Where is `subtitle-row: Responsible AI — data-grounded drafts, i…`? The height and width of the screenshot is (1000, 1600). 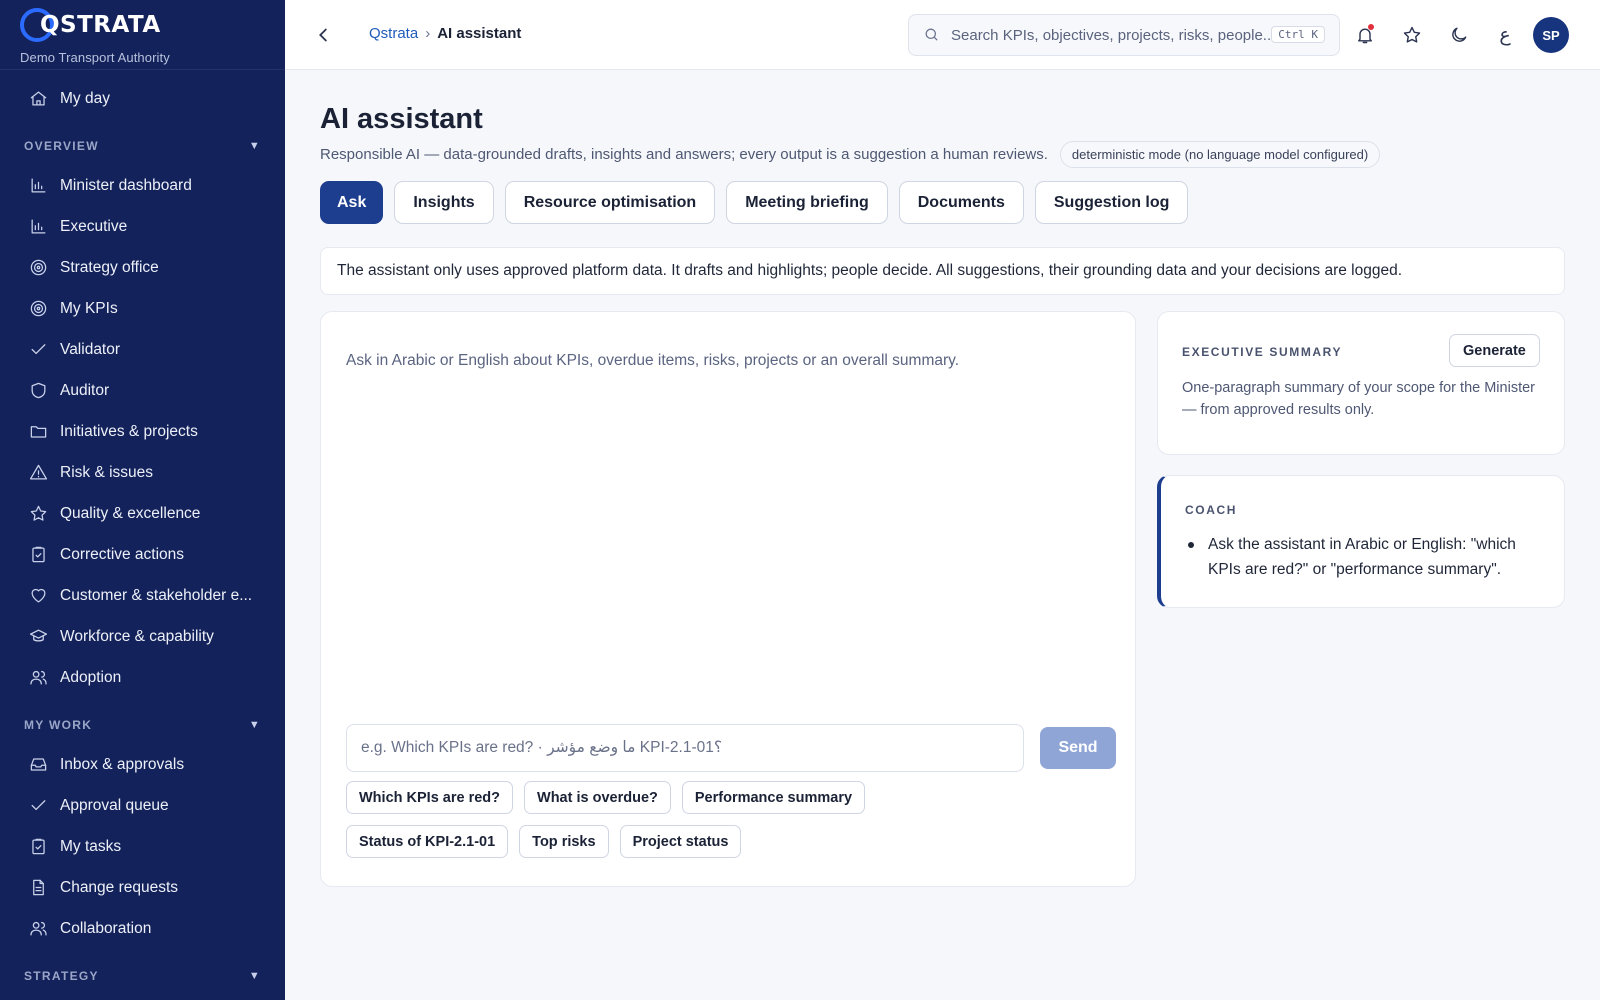
subtitle-row: Responsible AI — data-grounded drafts, i… is located at coordinates (850, 154).